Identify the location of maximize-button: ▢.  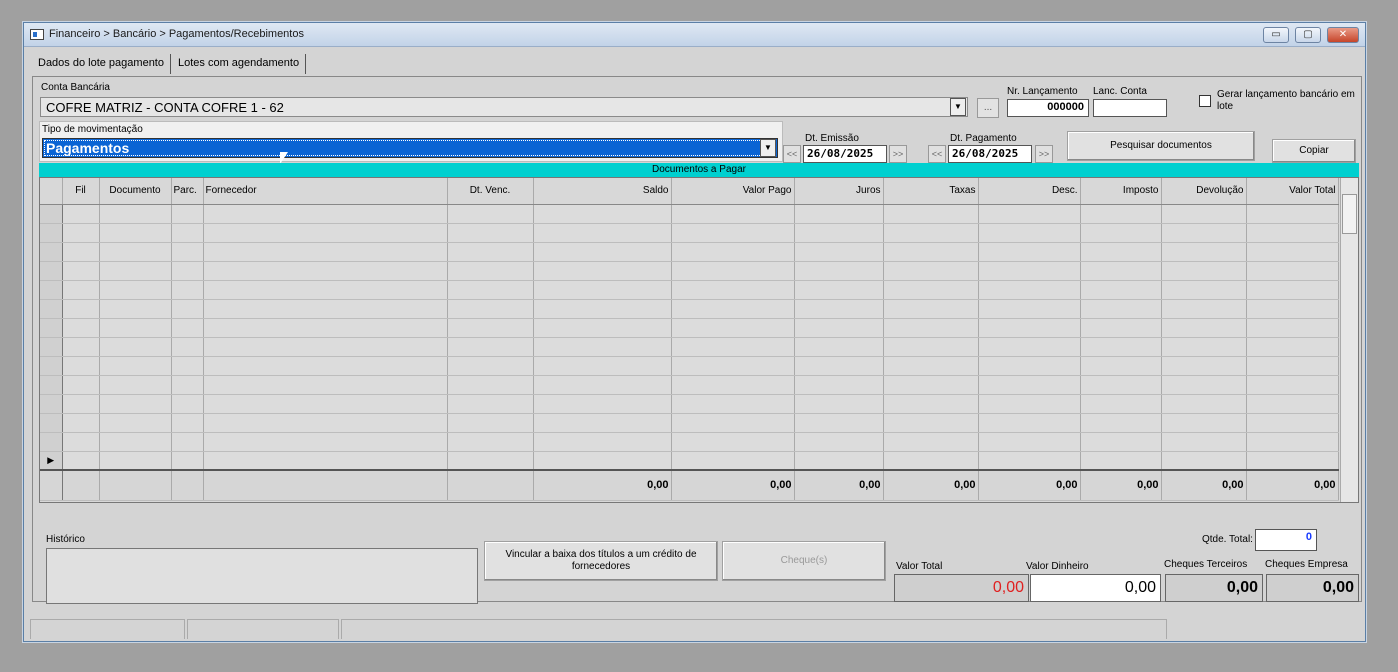
(1308, 35).